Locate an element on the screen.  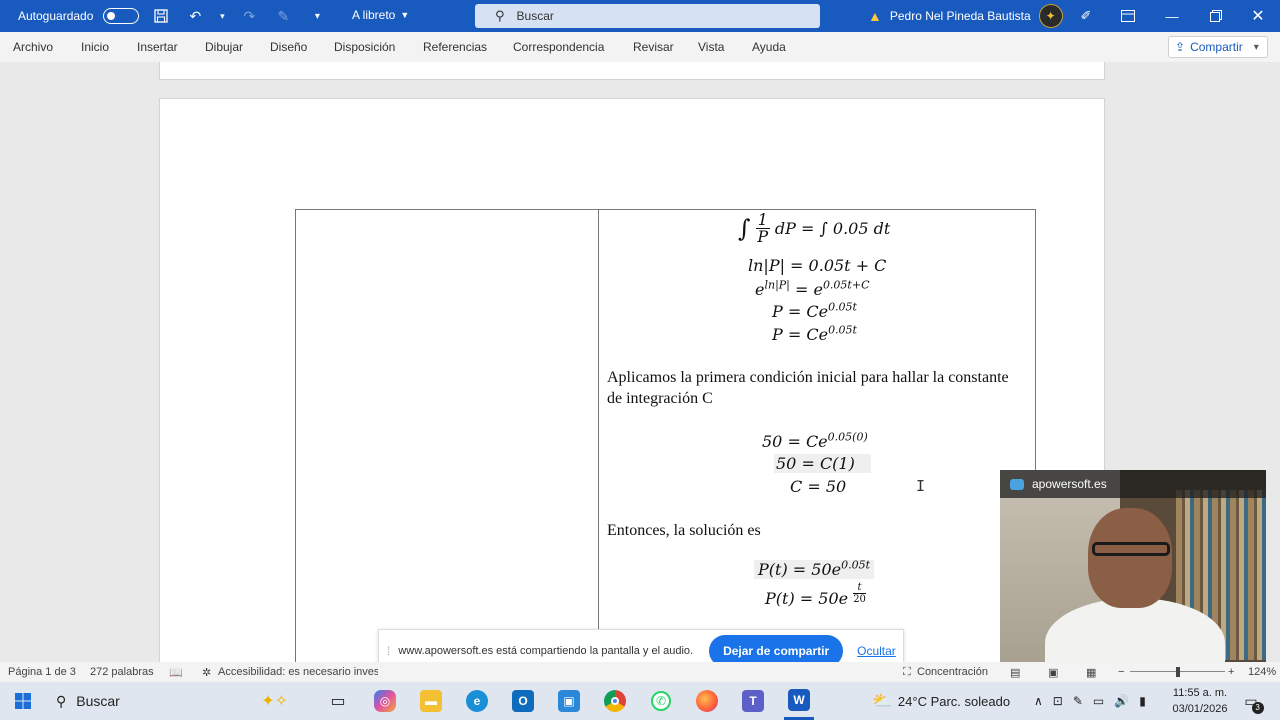
user-name: Pedro Nel Pineda Bautista is located at coordinates (960, 16).